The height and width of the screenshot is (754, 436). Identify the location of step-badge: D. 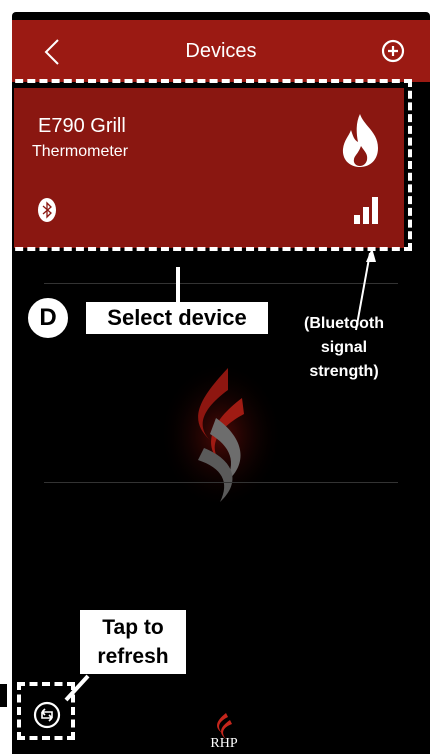
(48, 318).